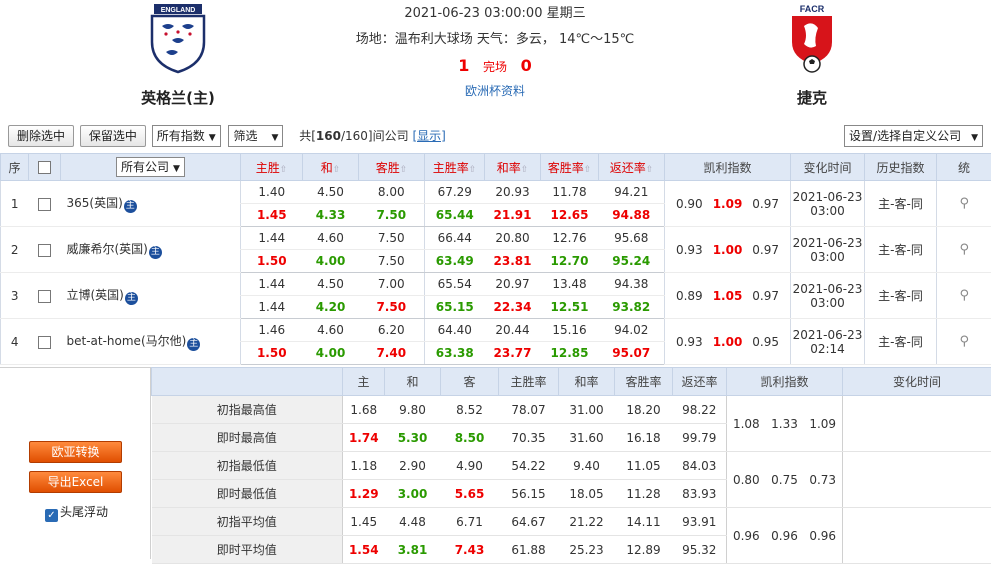 This screenshot has width=991, height=564. I want to click on row-seq: 3, so click(15, 296).